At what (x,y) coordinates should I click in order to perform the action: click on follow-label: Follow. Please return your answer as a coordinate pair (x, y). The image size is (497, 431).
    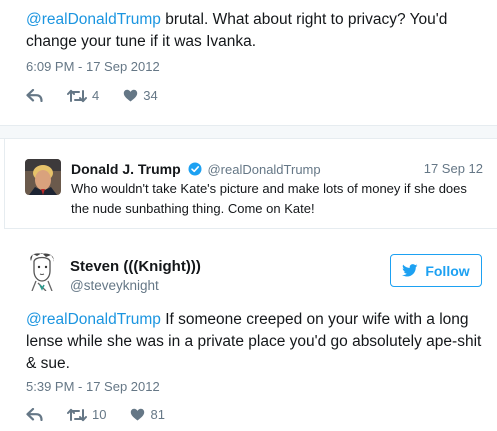
    Looking at the image, I should click on (447, 270).